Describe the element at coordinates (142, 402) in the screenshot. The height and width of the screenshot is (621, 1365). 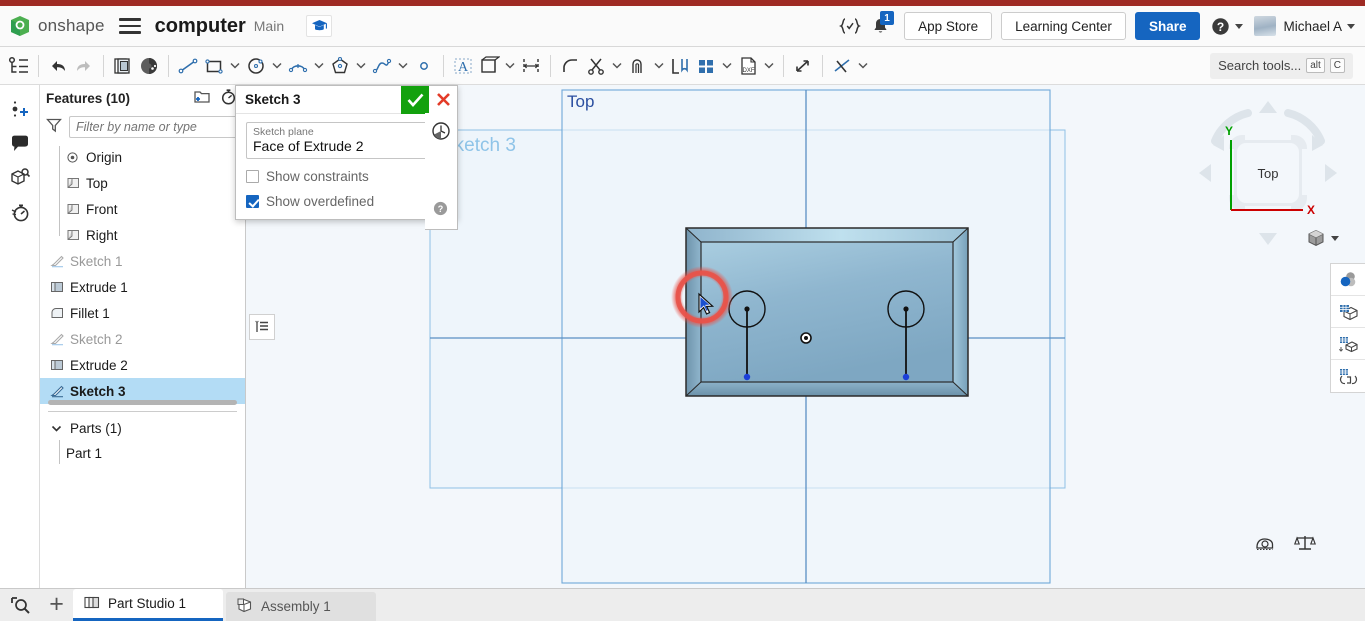
I see `tree-scrollbar` at that location.